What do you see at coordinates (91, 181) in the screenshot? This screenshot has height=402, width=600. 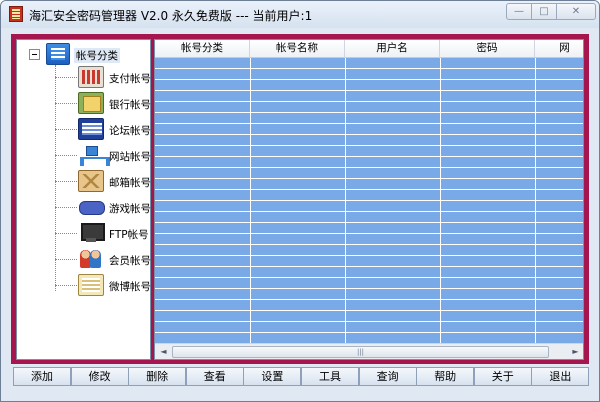 I see `envelope-icon` at bounding box center [91, 181].